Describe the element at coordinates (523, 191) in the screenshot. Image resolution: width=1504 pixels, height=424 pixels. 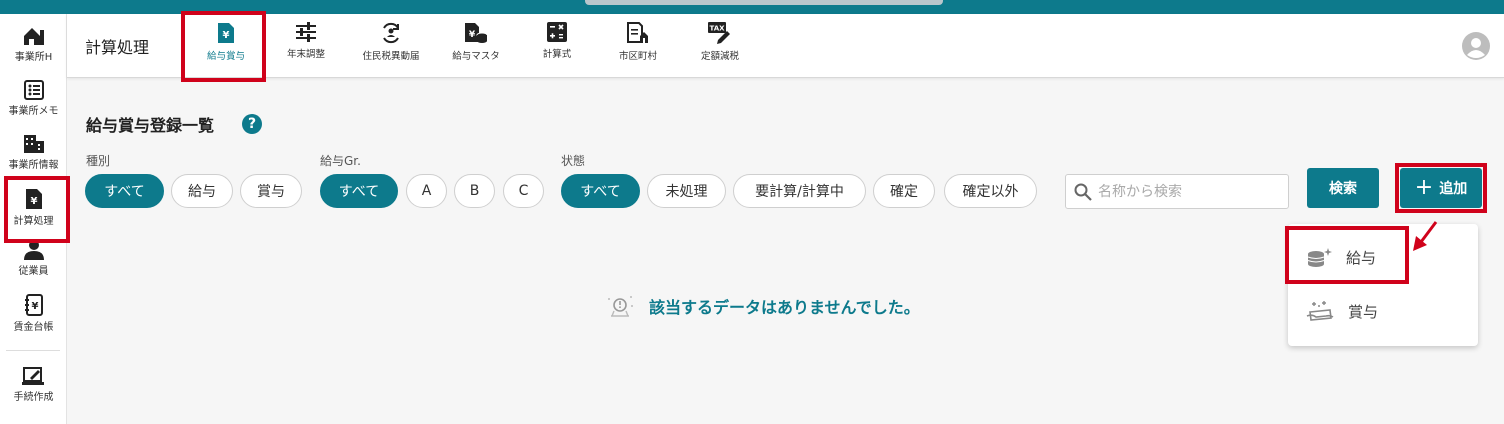
I see `filter-group-c: C` at that location.